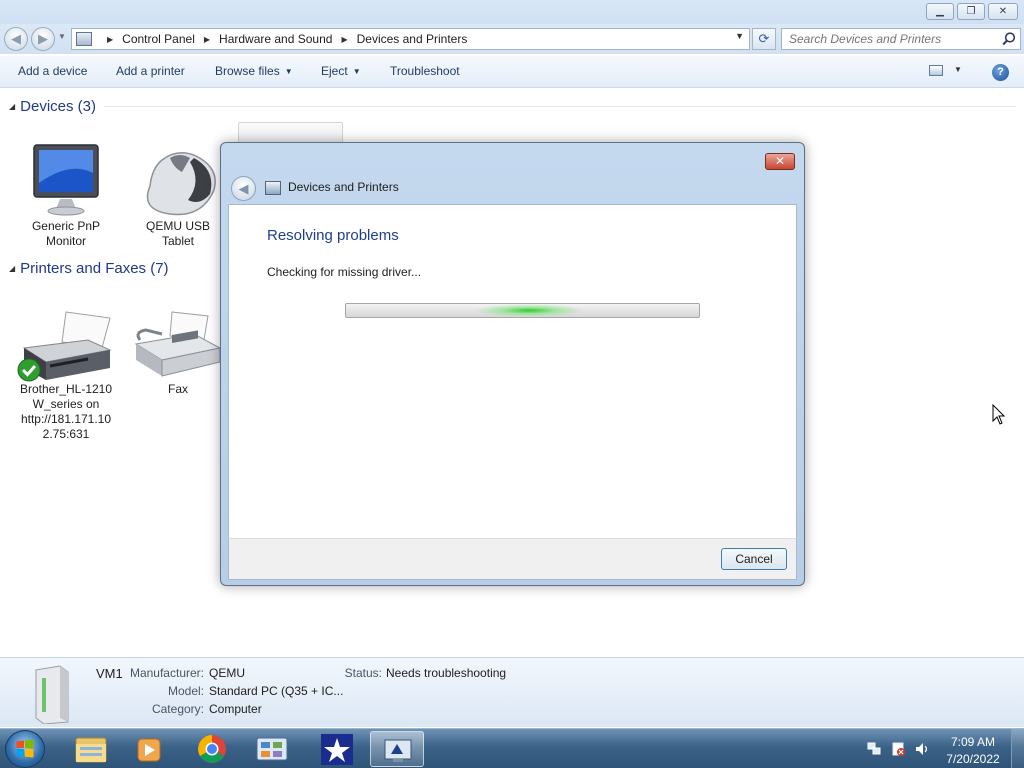  I want to click on details-device-name: VM1, so click(109, 673).